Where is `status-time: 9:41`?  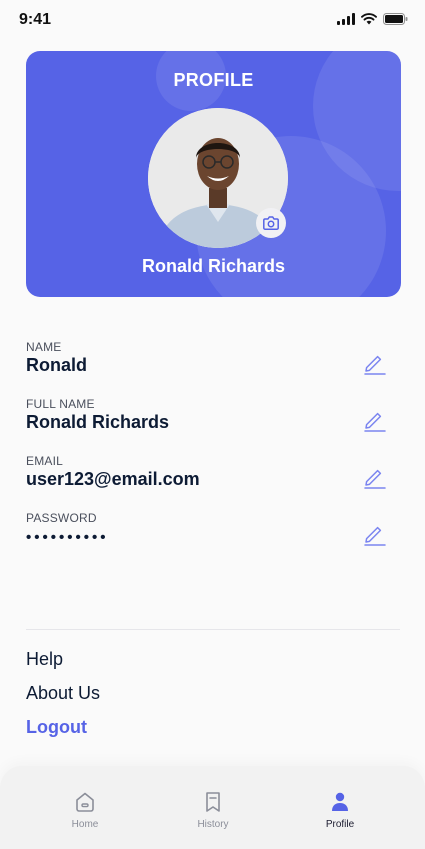 status-time: 9:41 is located at coordinates (35, 19).